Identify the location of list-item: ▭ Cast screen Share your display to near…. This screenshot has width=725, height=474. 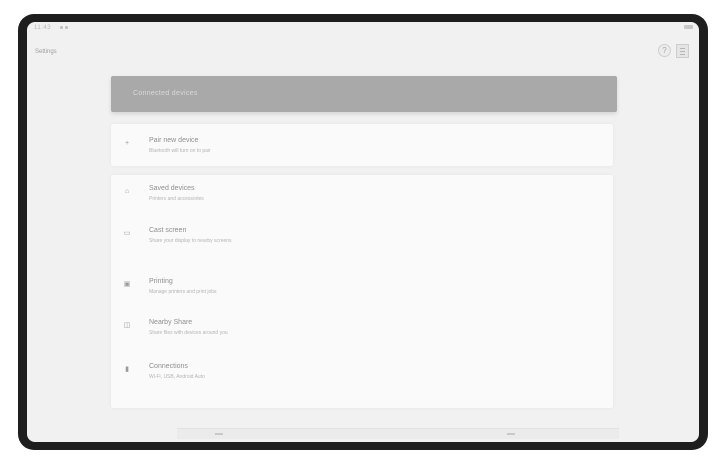
(362, 242).